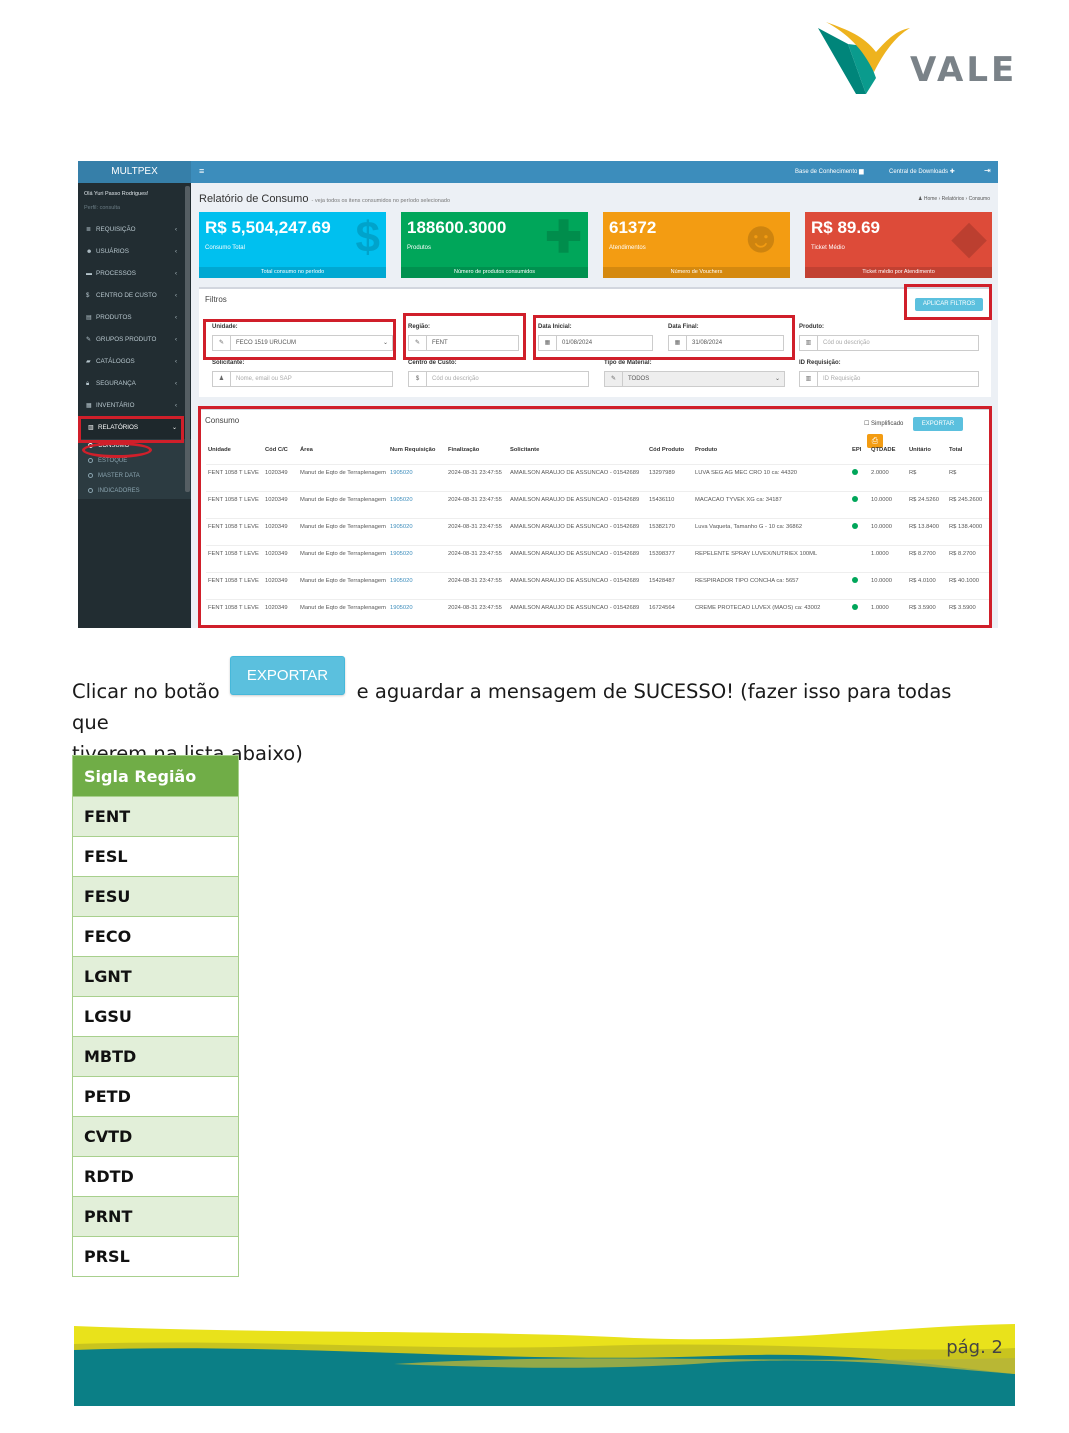 This screenshot has height=1433, width=1069. What do you see at coordinates (187, 339) in the screenshot?
I see `sidebar-scrollbar` at bounding box center [187, 339].